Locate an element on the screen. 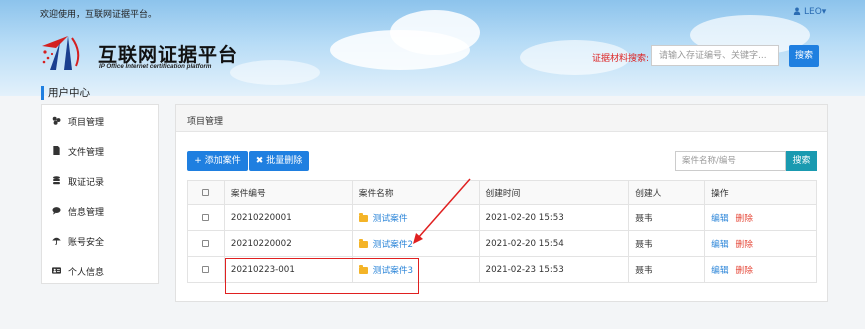 The image size is (865, 329). column-header: 案件名称 is located at coordinates (415, 192).